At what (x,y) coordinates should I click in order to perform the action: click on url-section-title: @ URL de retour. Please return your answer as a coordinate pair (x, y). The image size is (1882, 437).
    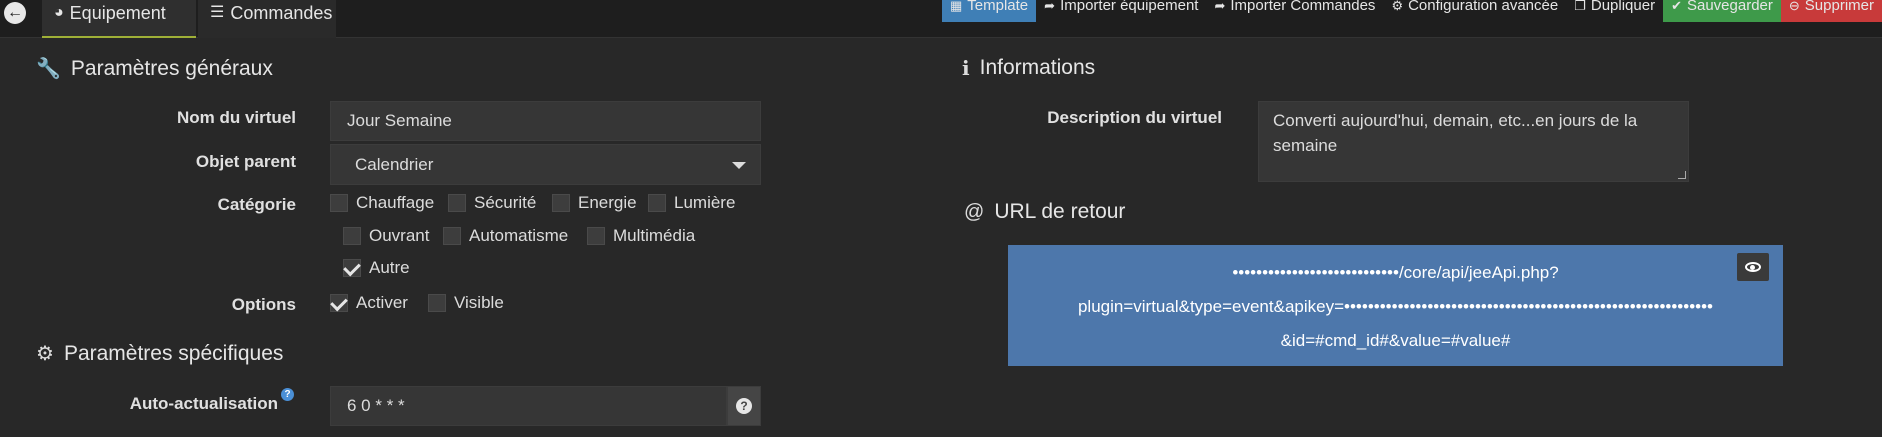
    Looking at the image, I should click on (1044, 212).